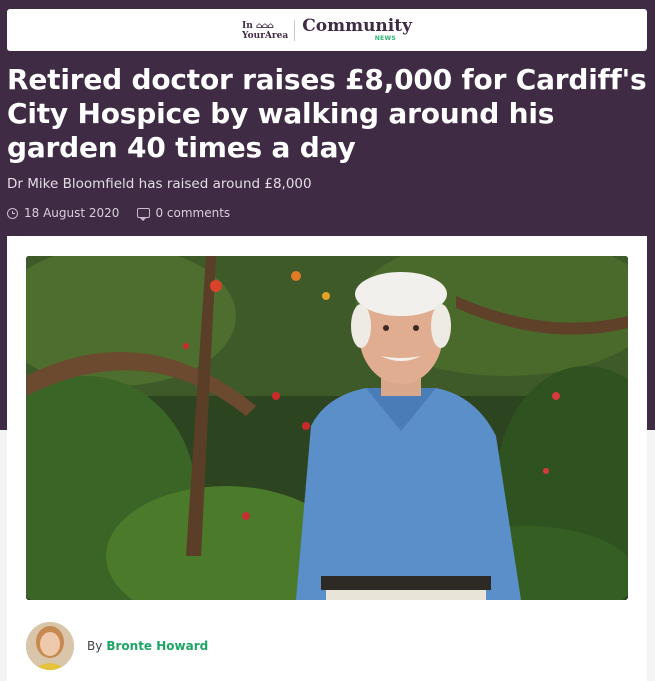 Image resolution: width=655 pixels, height=681 pixels. I want to click on community-news-logo: Community NEWS, so click(357, 29).